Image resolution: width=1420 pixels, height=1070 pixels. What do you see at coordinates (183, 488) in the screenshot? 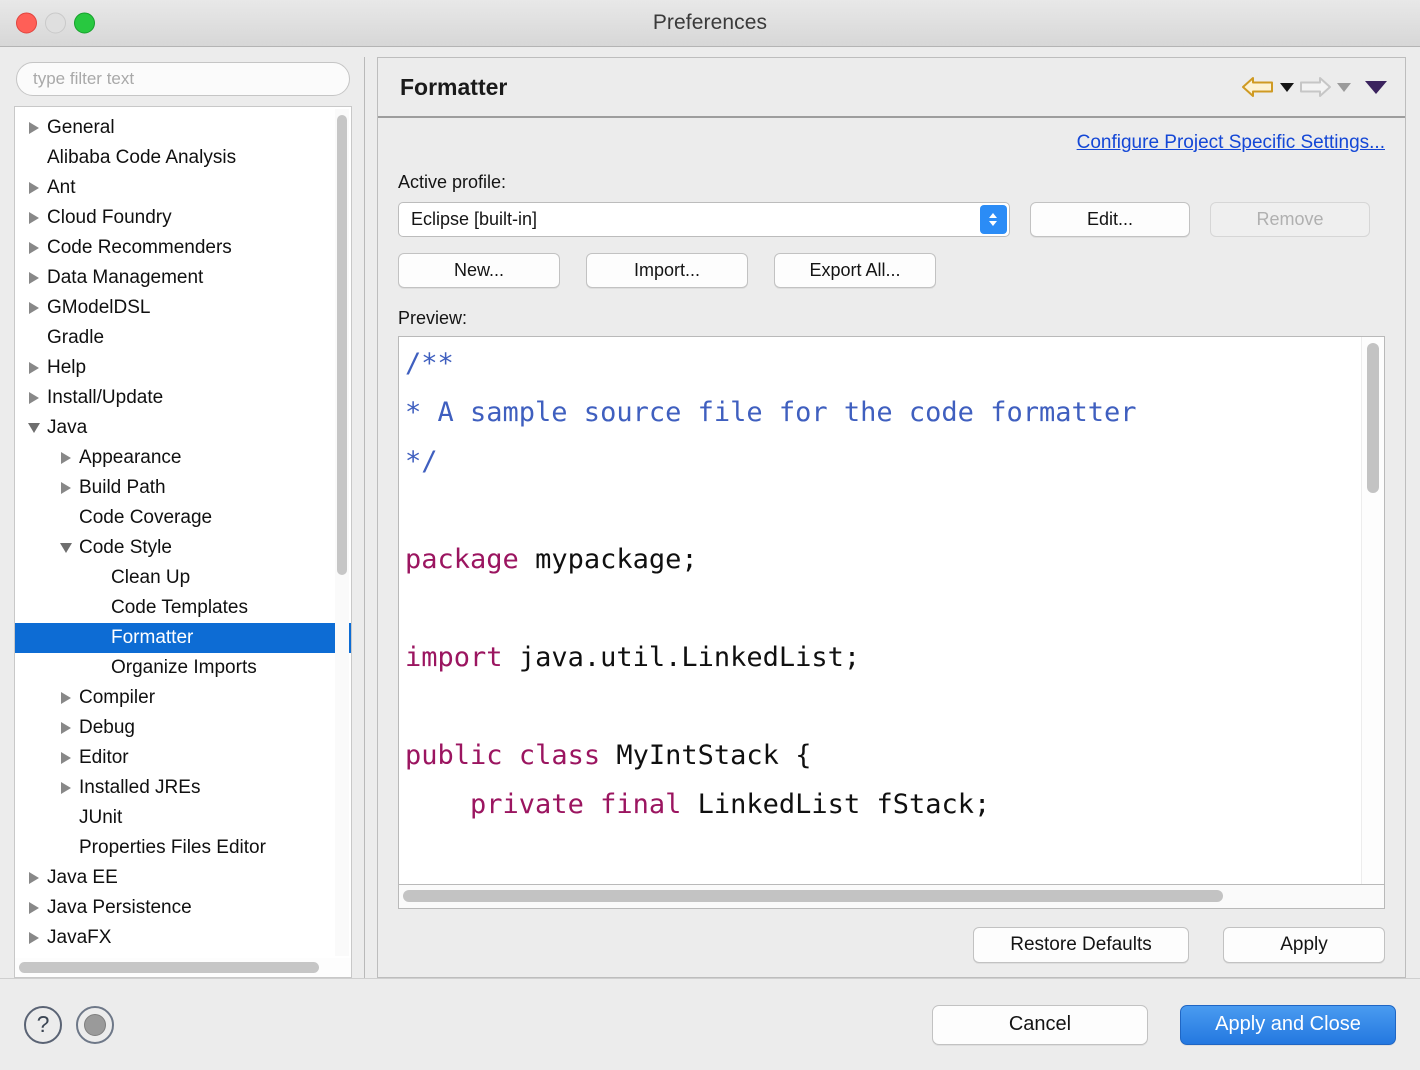
I see `sidebar-item-build-path: Build Path` at bounding box center [183, 488].